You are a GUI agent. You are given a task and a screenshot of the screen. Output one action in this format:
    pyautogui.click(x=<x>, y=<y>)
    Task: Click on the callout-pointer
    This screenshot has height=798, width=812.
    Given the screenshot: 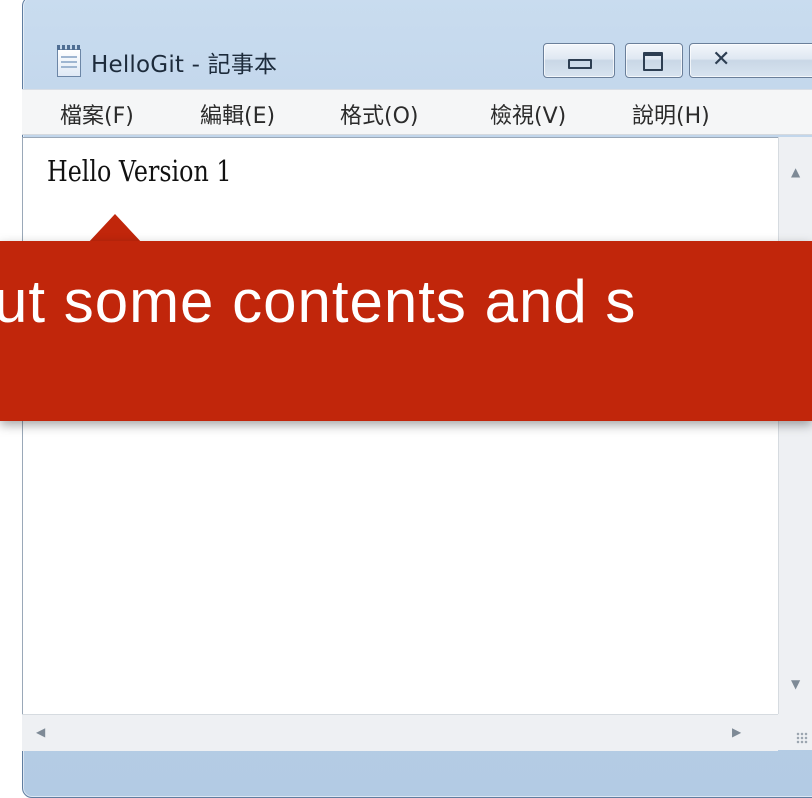 What is the action you would take?
    pyautogui.click(x=115, y=229)
    